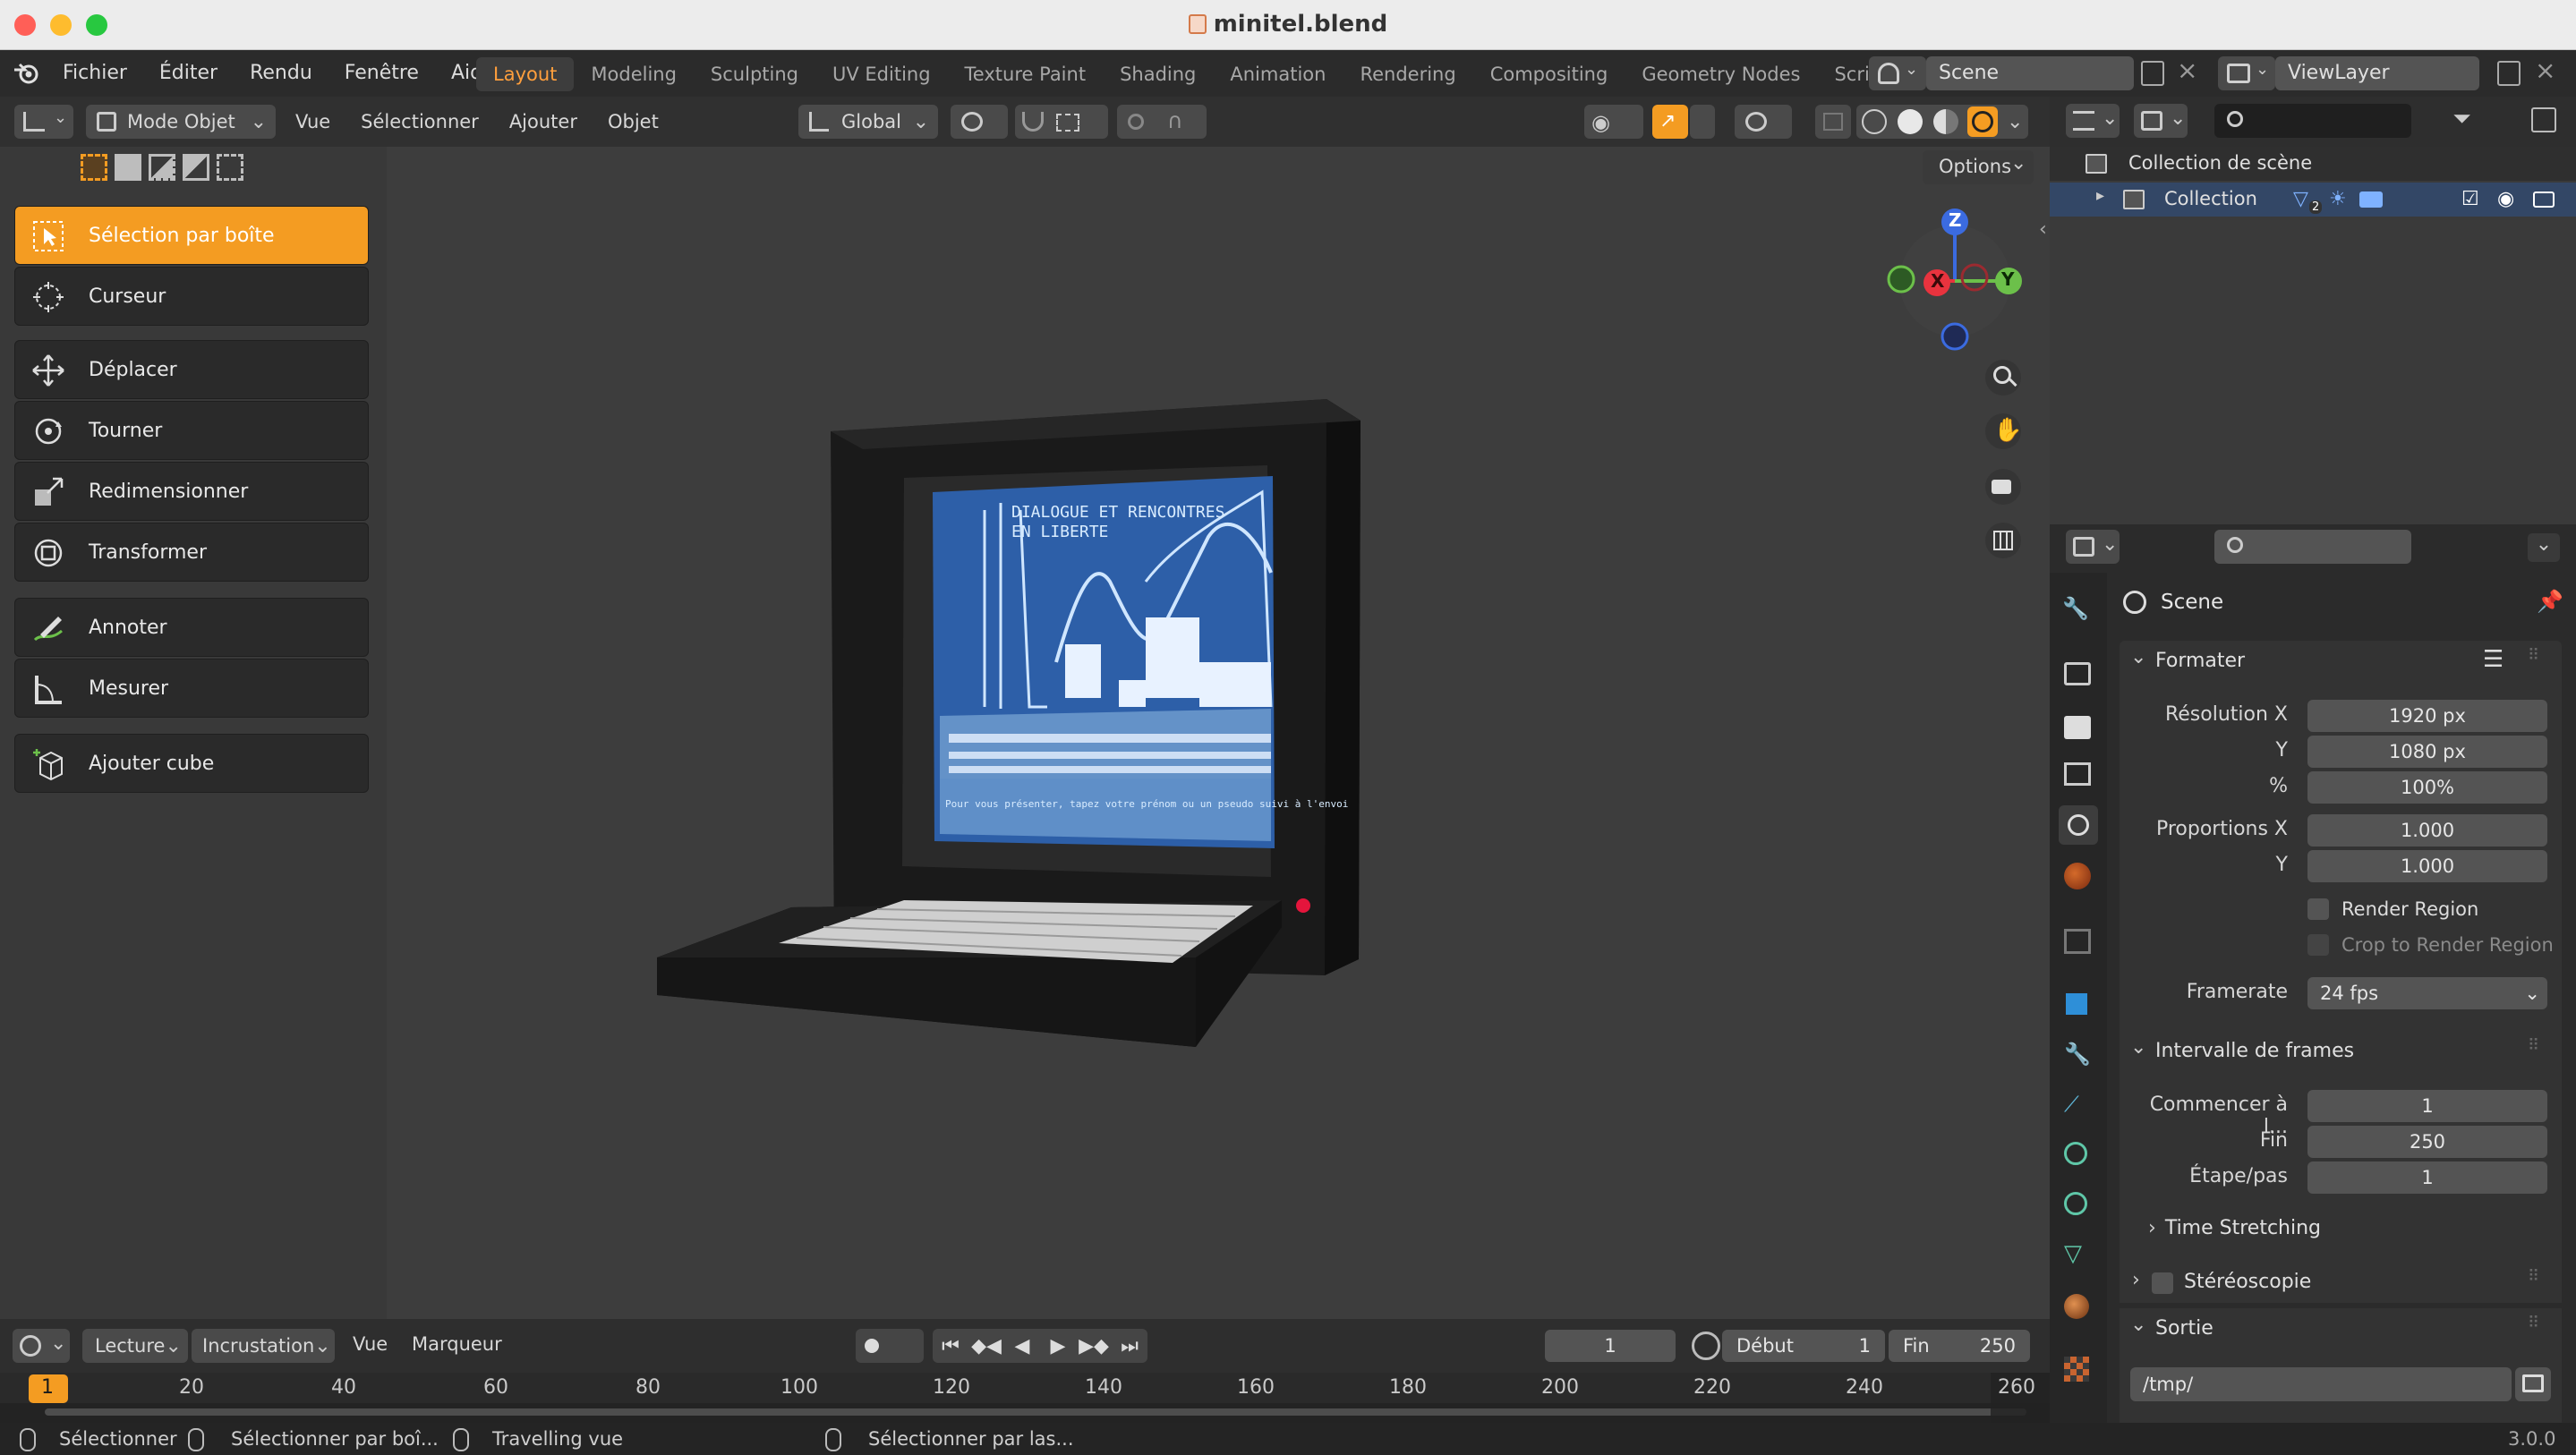  I want to click on new-collection-icon, so click(2543, 119).